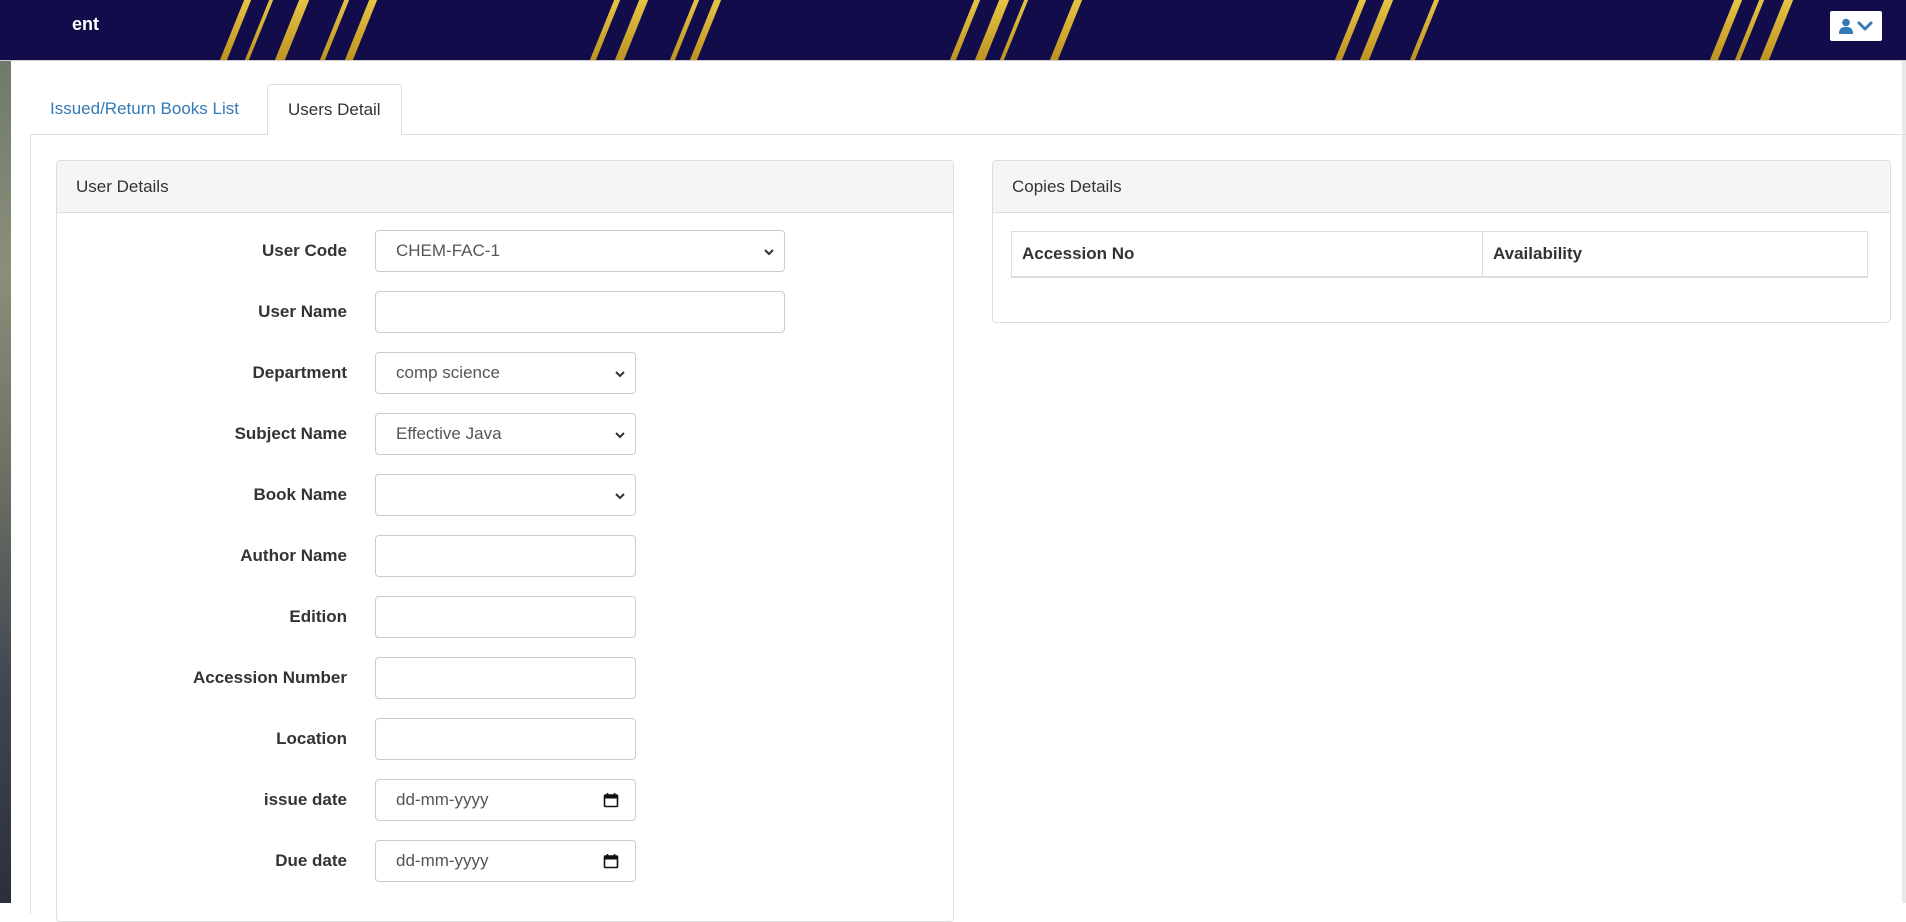 This screenshot has height=922, width=1906. What do you see at coordinates (334, 109) in the screenshot?
I see `tab-users-detail: Users Detail` at bounding box center [334, 109].